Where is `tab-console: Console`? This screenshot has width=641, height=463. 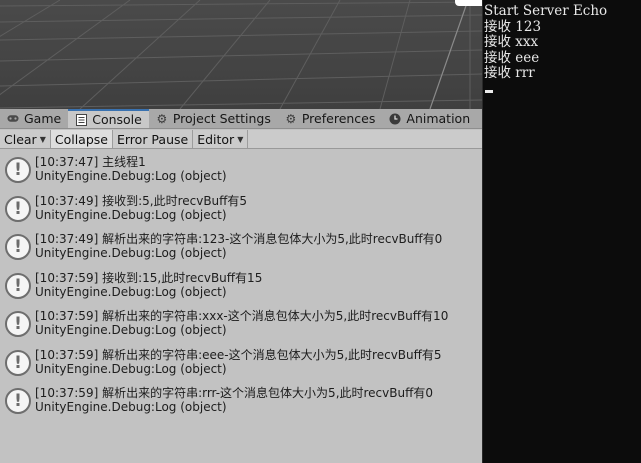
tab-console: Console is located at coordinates (108, 118).